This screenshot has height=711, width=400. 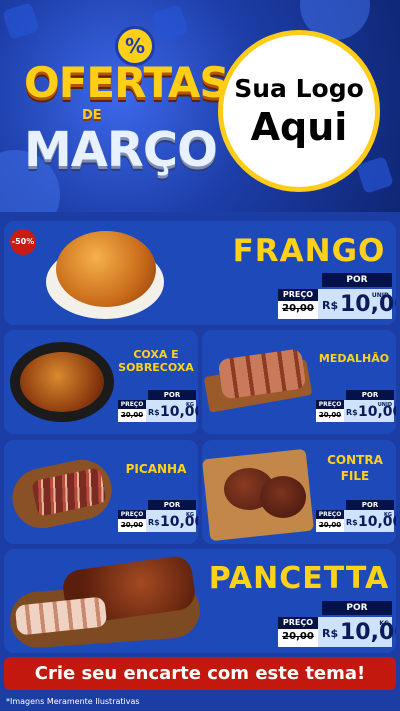 What do you see at coordinates (299, 88) in the screenshot?
I see `logo-line-1: Sua Logo` at bounding box center [299, 88].